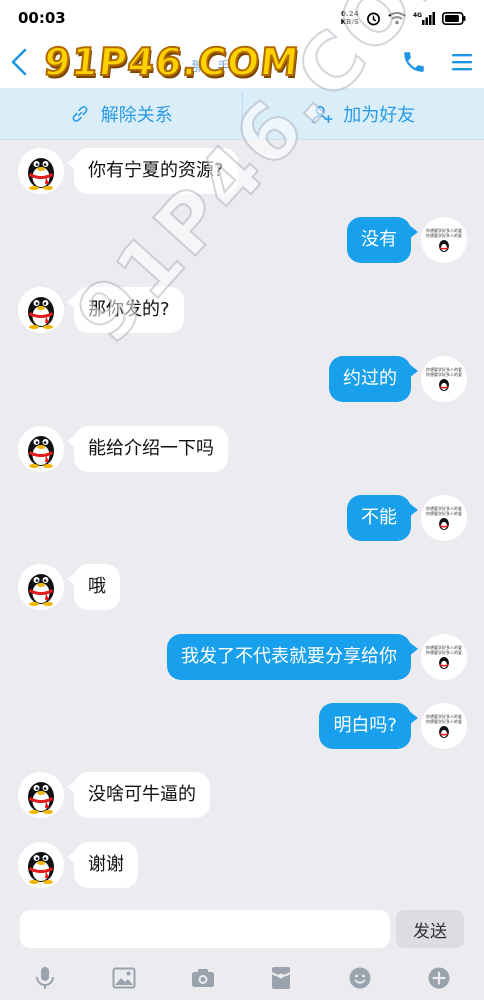 The width and height of the screenshot is (484, 1000). What do you see at coordinates (242, 240) in the screenshot?
I see `message-row: 你想要学好多人的爱你 你想要学好多人的爱你 没有` at bounding box center [242, 240].